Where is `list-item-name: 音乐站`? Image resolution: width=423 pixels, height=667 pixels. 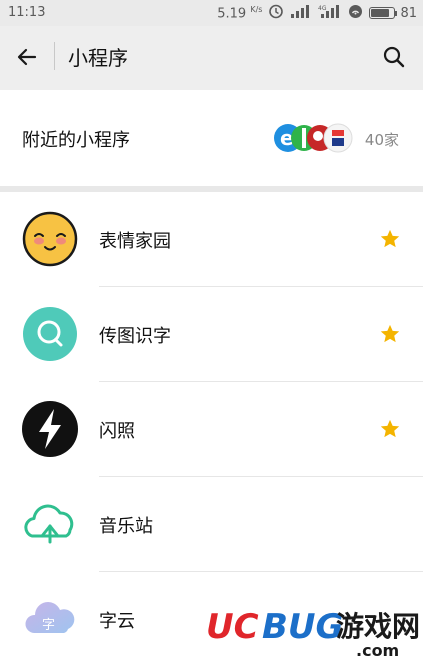 list-item-name: 音乐站 is located at coordinates (126, 526).